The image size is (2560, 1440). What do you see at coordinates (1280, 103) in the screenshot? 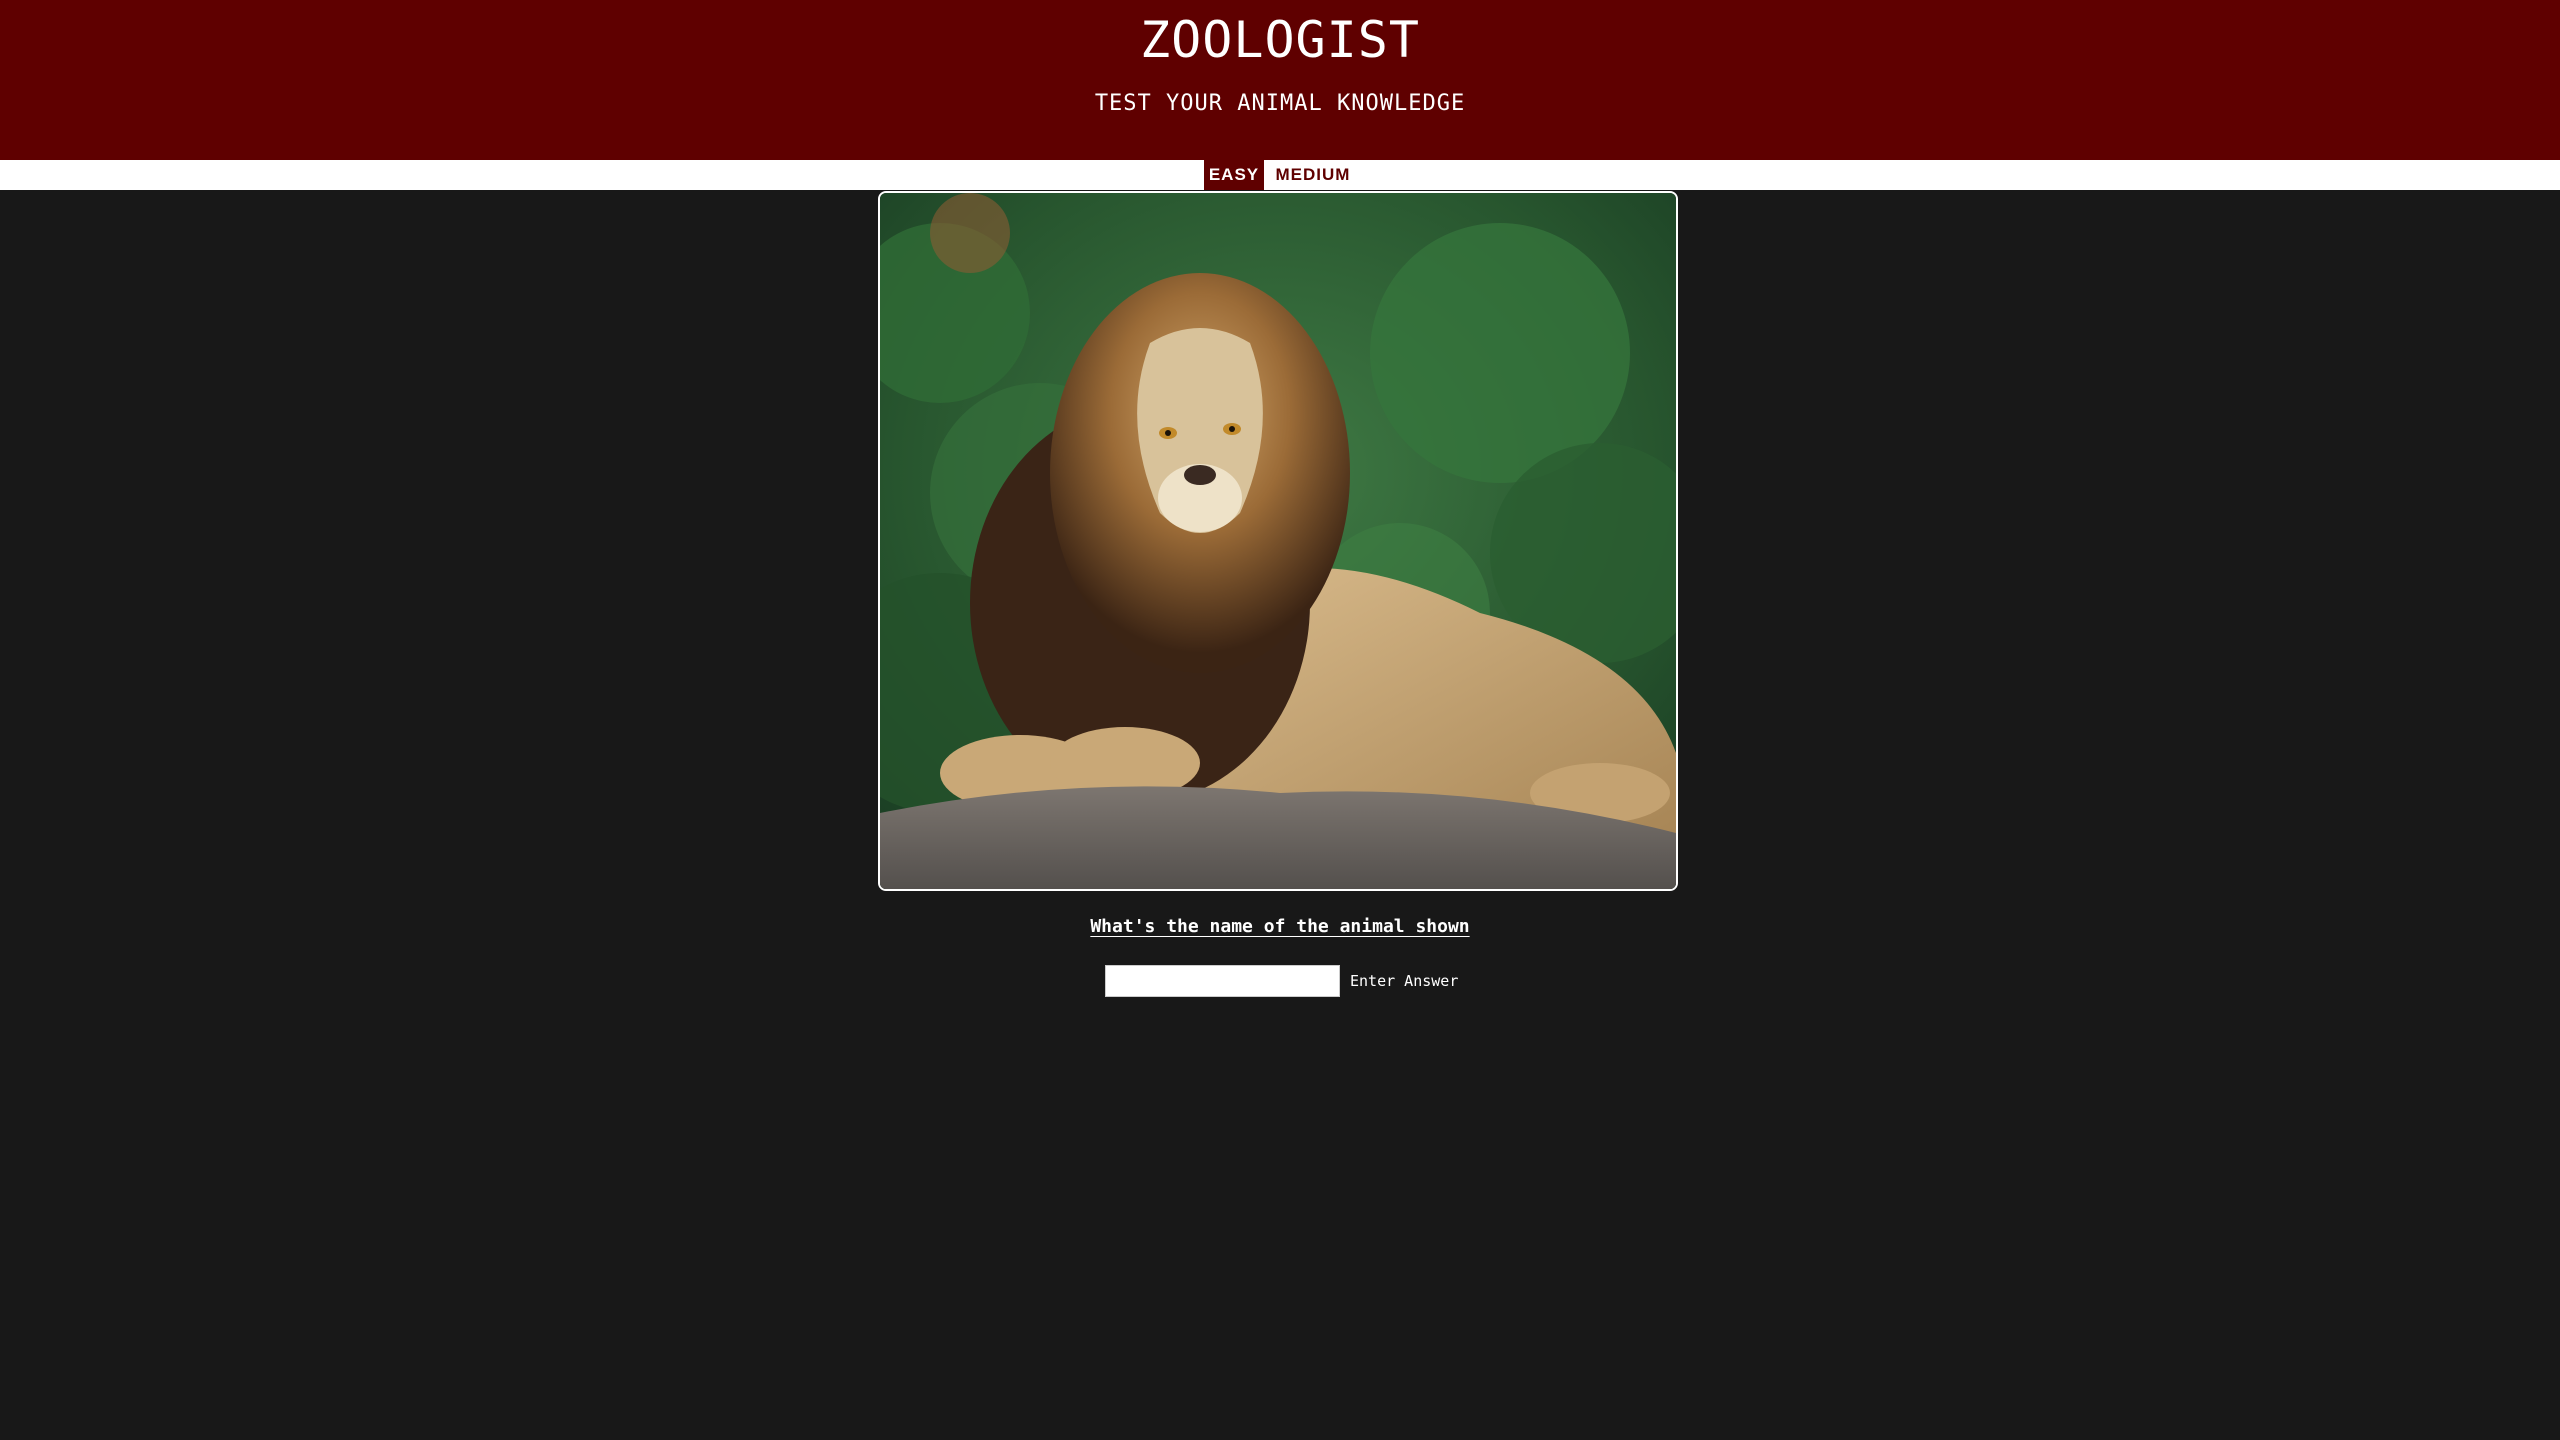
I see `site-subtitle: TEST YOUR ANIMAL KNOWLEDGE` at bounding box center [1280, 103].